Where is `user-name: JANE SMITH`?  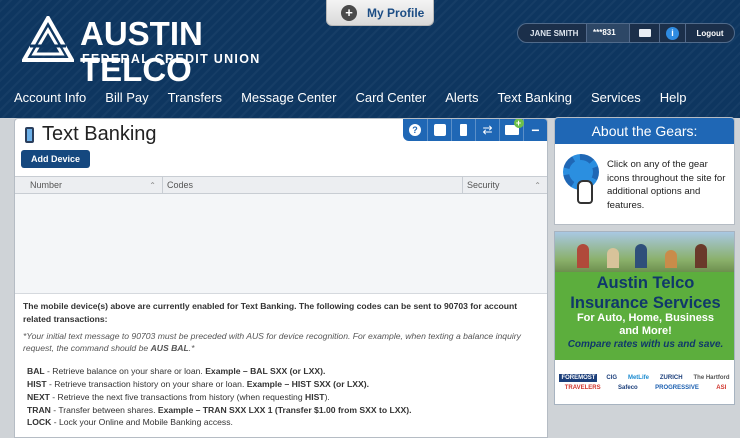
user-name: JANE SMITH is located at coordinates (554, 33).